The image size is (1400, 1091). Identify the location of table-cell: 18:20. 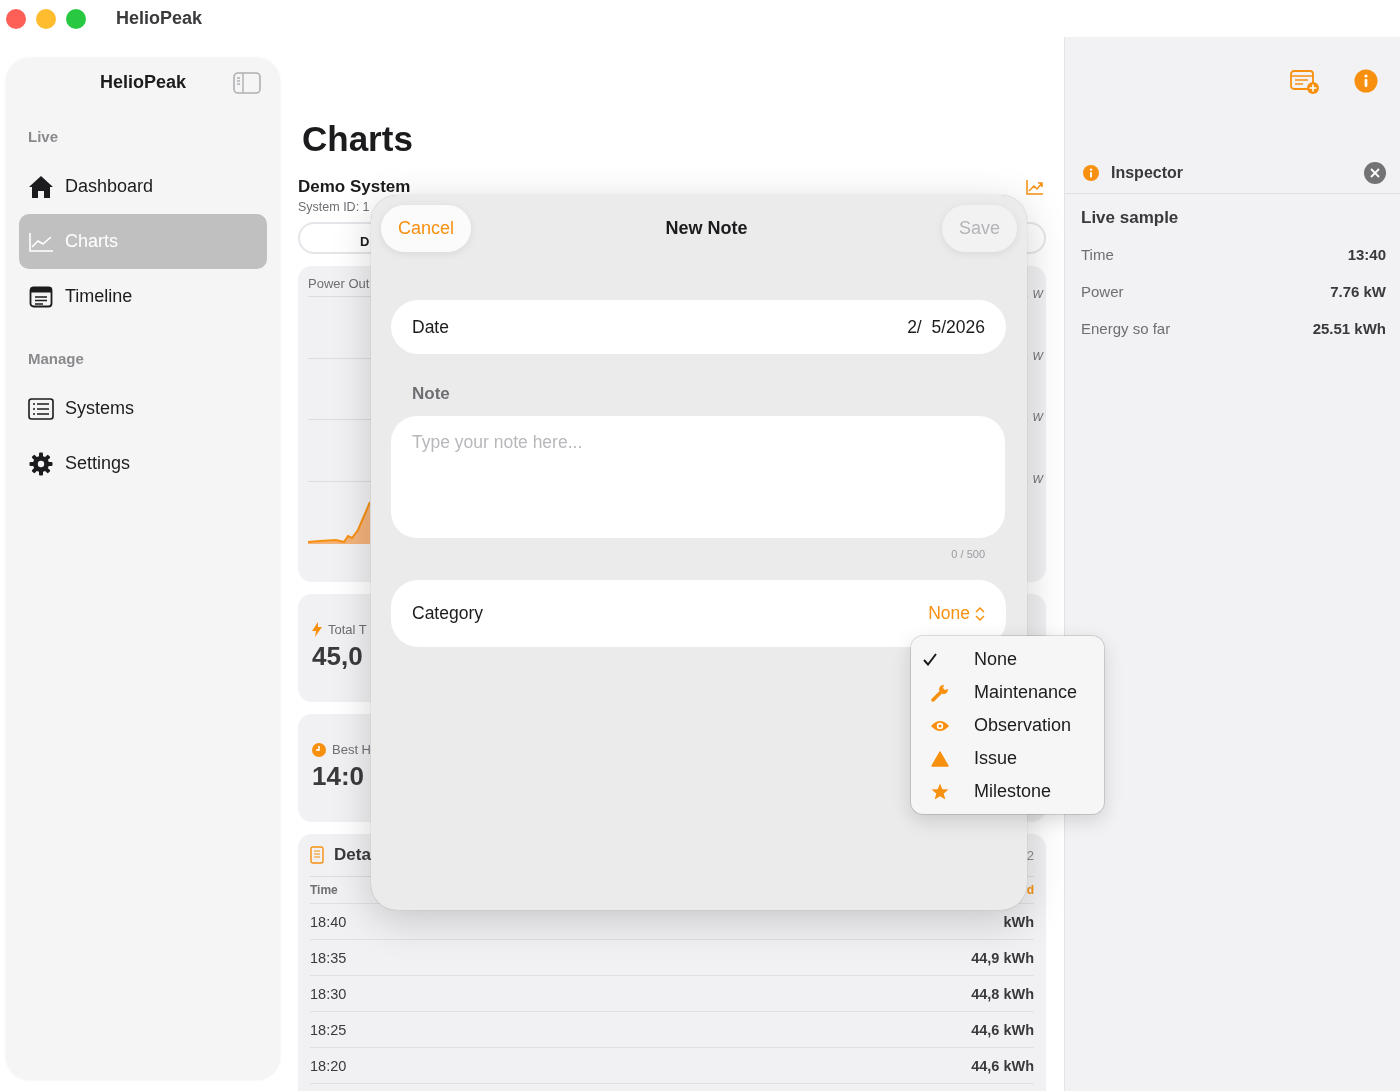
(328, 1065).